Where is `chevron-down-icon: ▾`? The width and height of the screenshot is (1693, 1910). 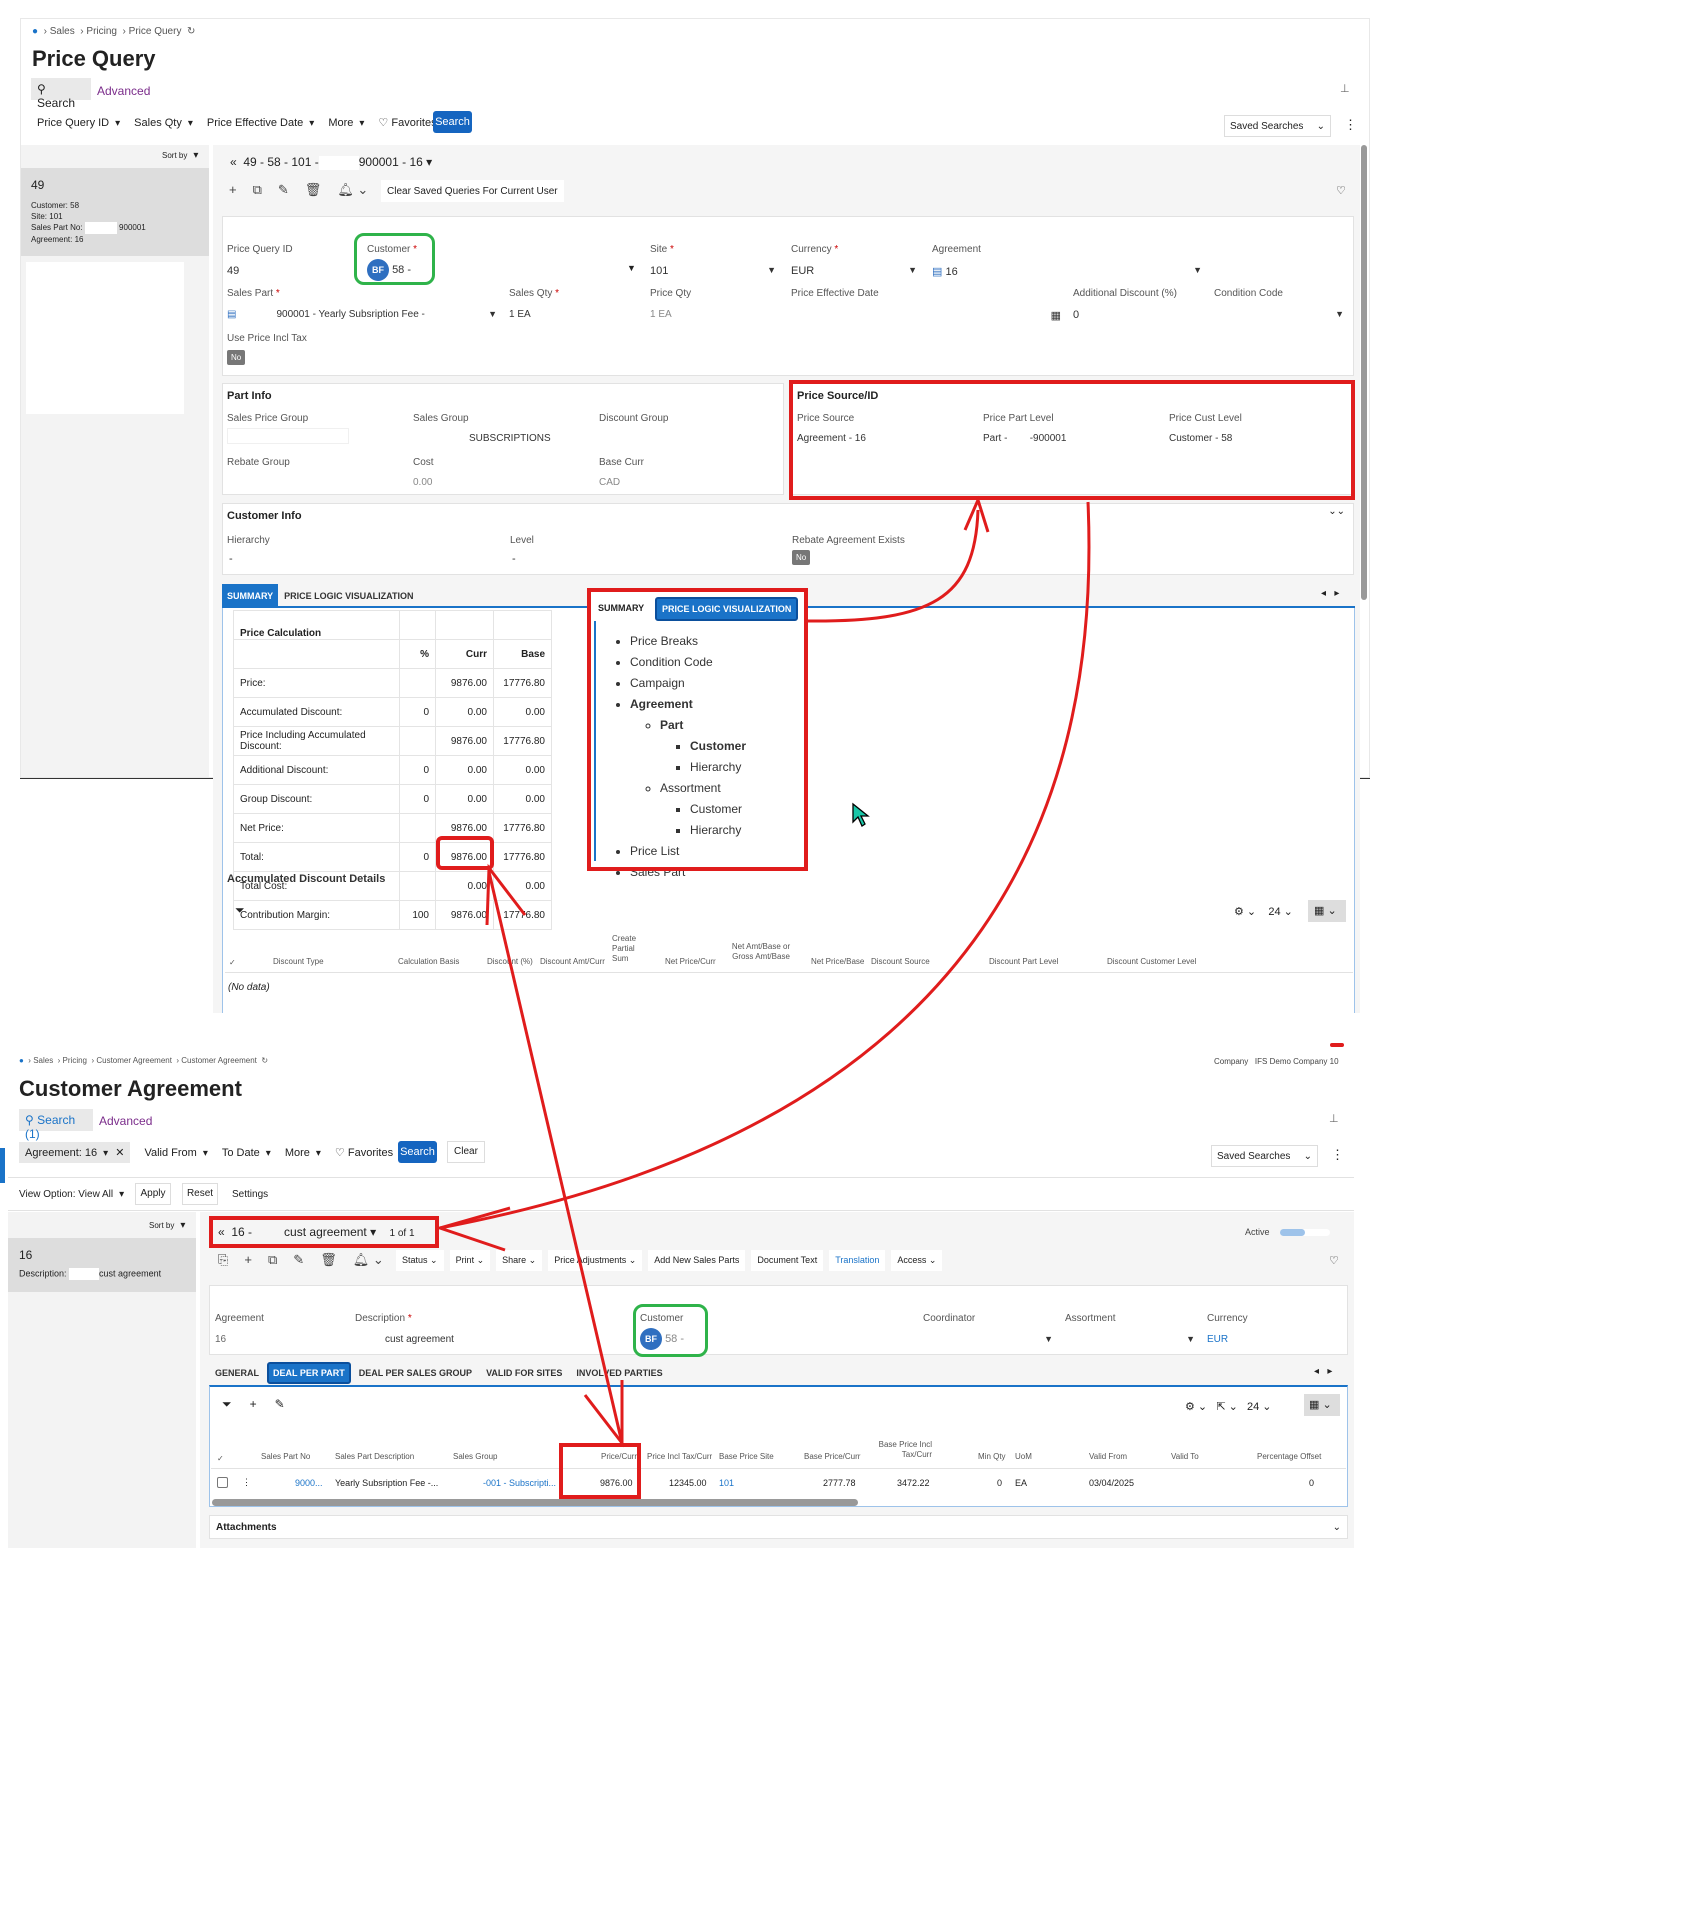 chevron-down-icon: ▾ is located at coordinates (429, 162).